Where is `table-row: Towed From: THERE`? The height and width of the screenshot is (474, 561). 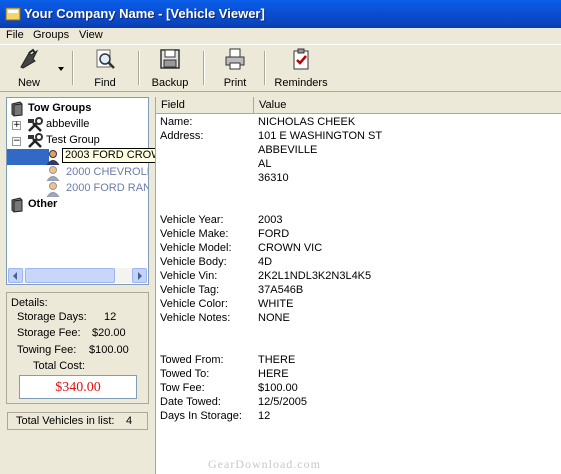 table-row: Towed From: THERE is located at coordinates (358, 361).